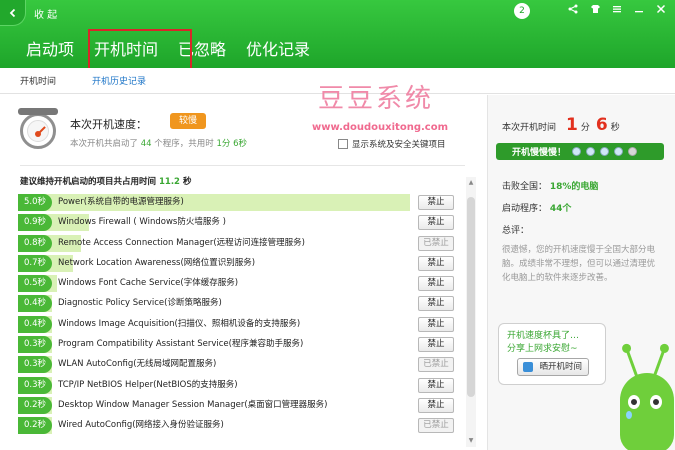 Image resolution: width=675 pixels, height=450 pixels. I want to click on window-controls, so click(617, 10).